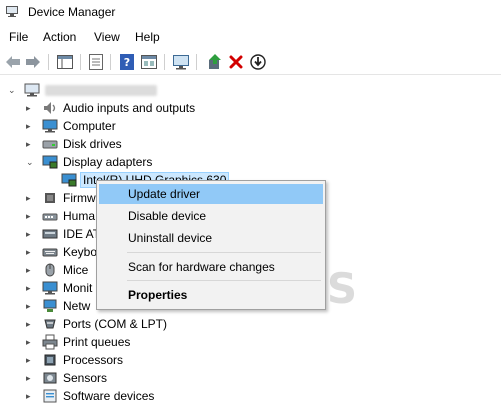 The image size is (501, 409). Describe the element at coordinates (250, 37) in the screenshot. I see `menu-bar: File Action View Help` at that location.